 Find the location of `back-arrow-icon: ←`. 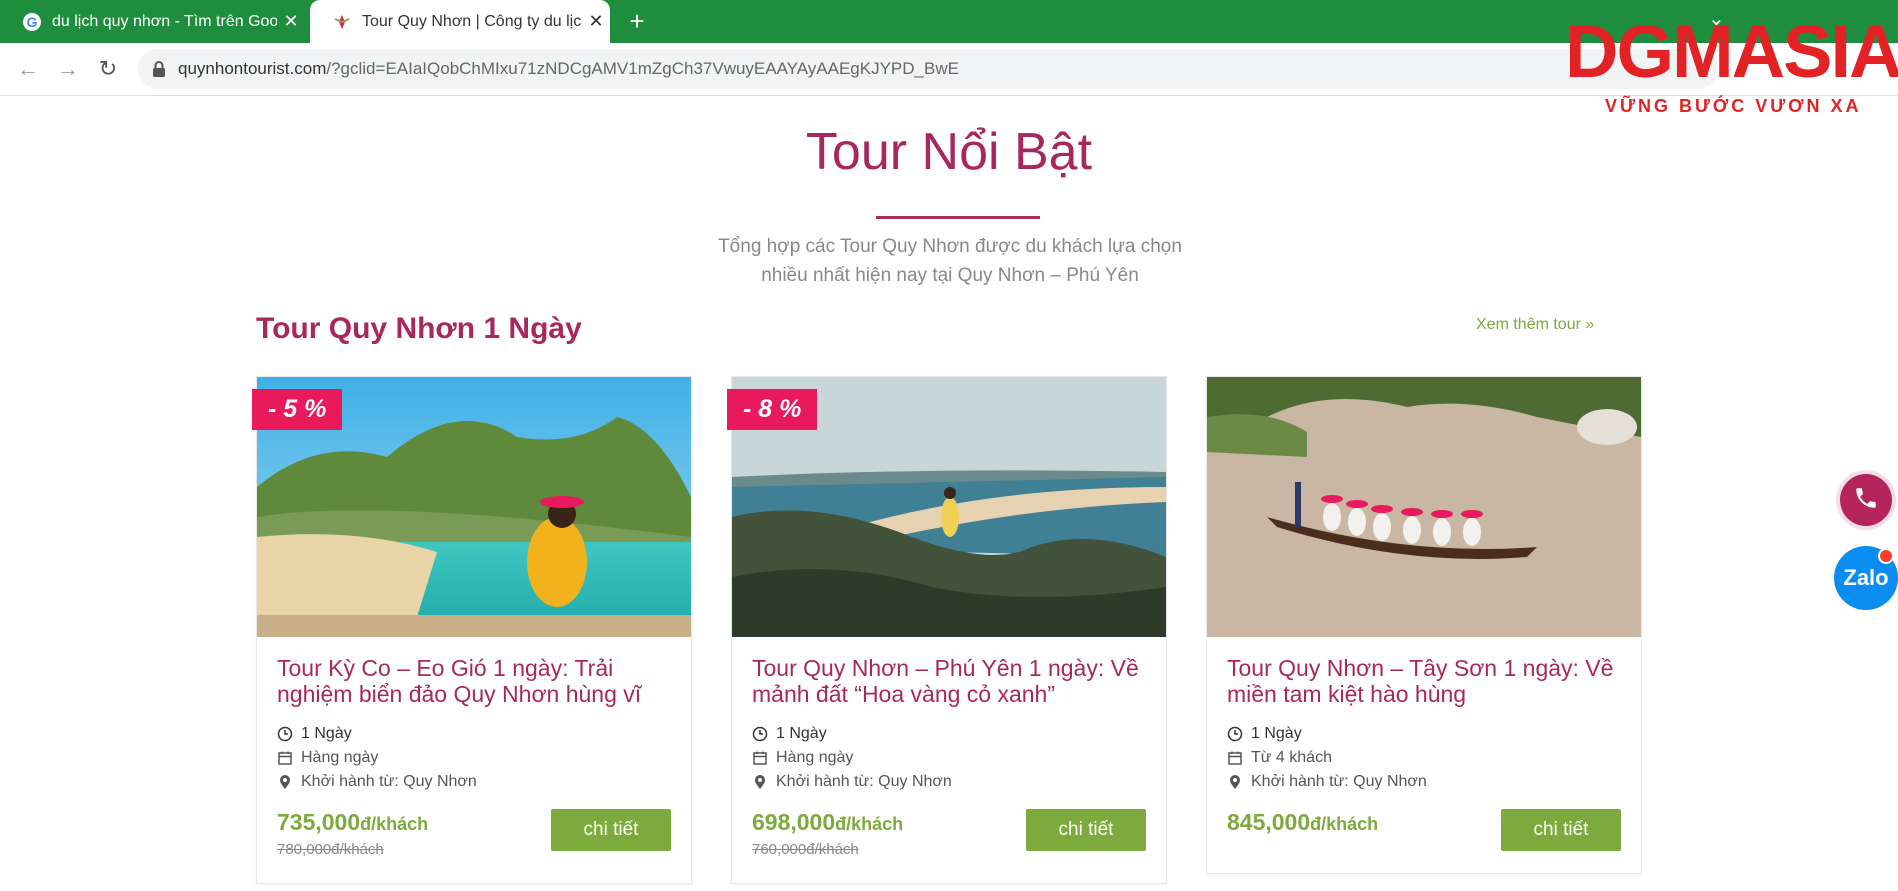

back-arrow-icon: ← is located at coordinates (28, 69).